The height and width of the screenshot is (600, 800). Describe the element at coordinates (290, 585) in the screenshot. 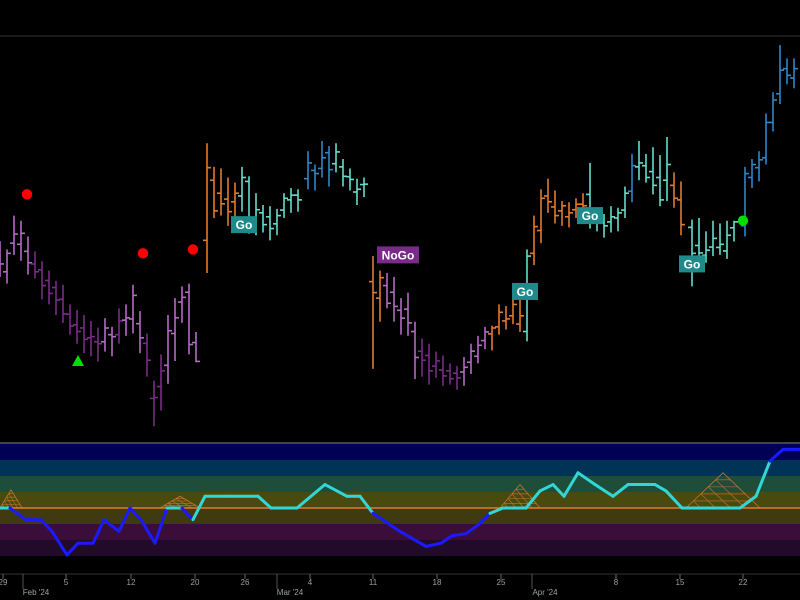

I see `x-axis-months: Feb '24 Mar '24 Apr '24` at that location.